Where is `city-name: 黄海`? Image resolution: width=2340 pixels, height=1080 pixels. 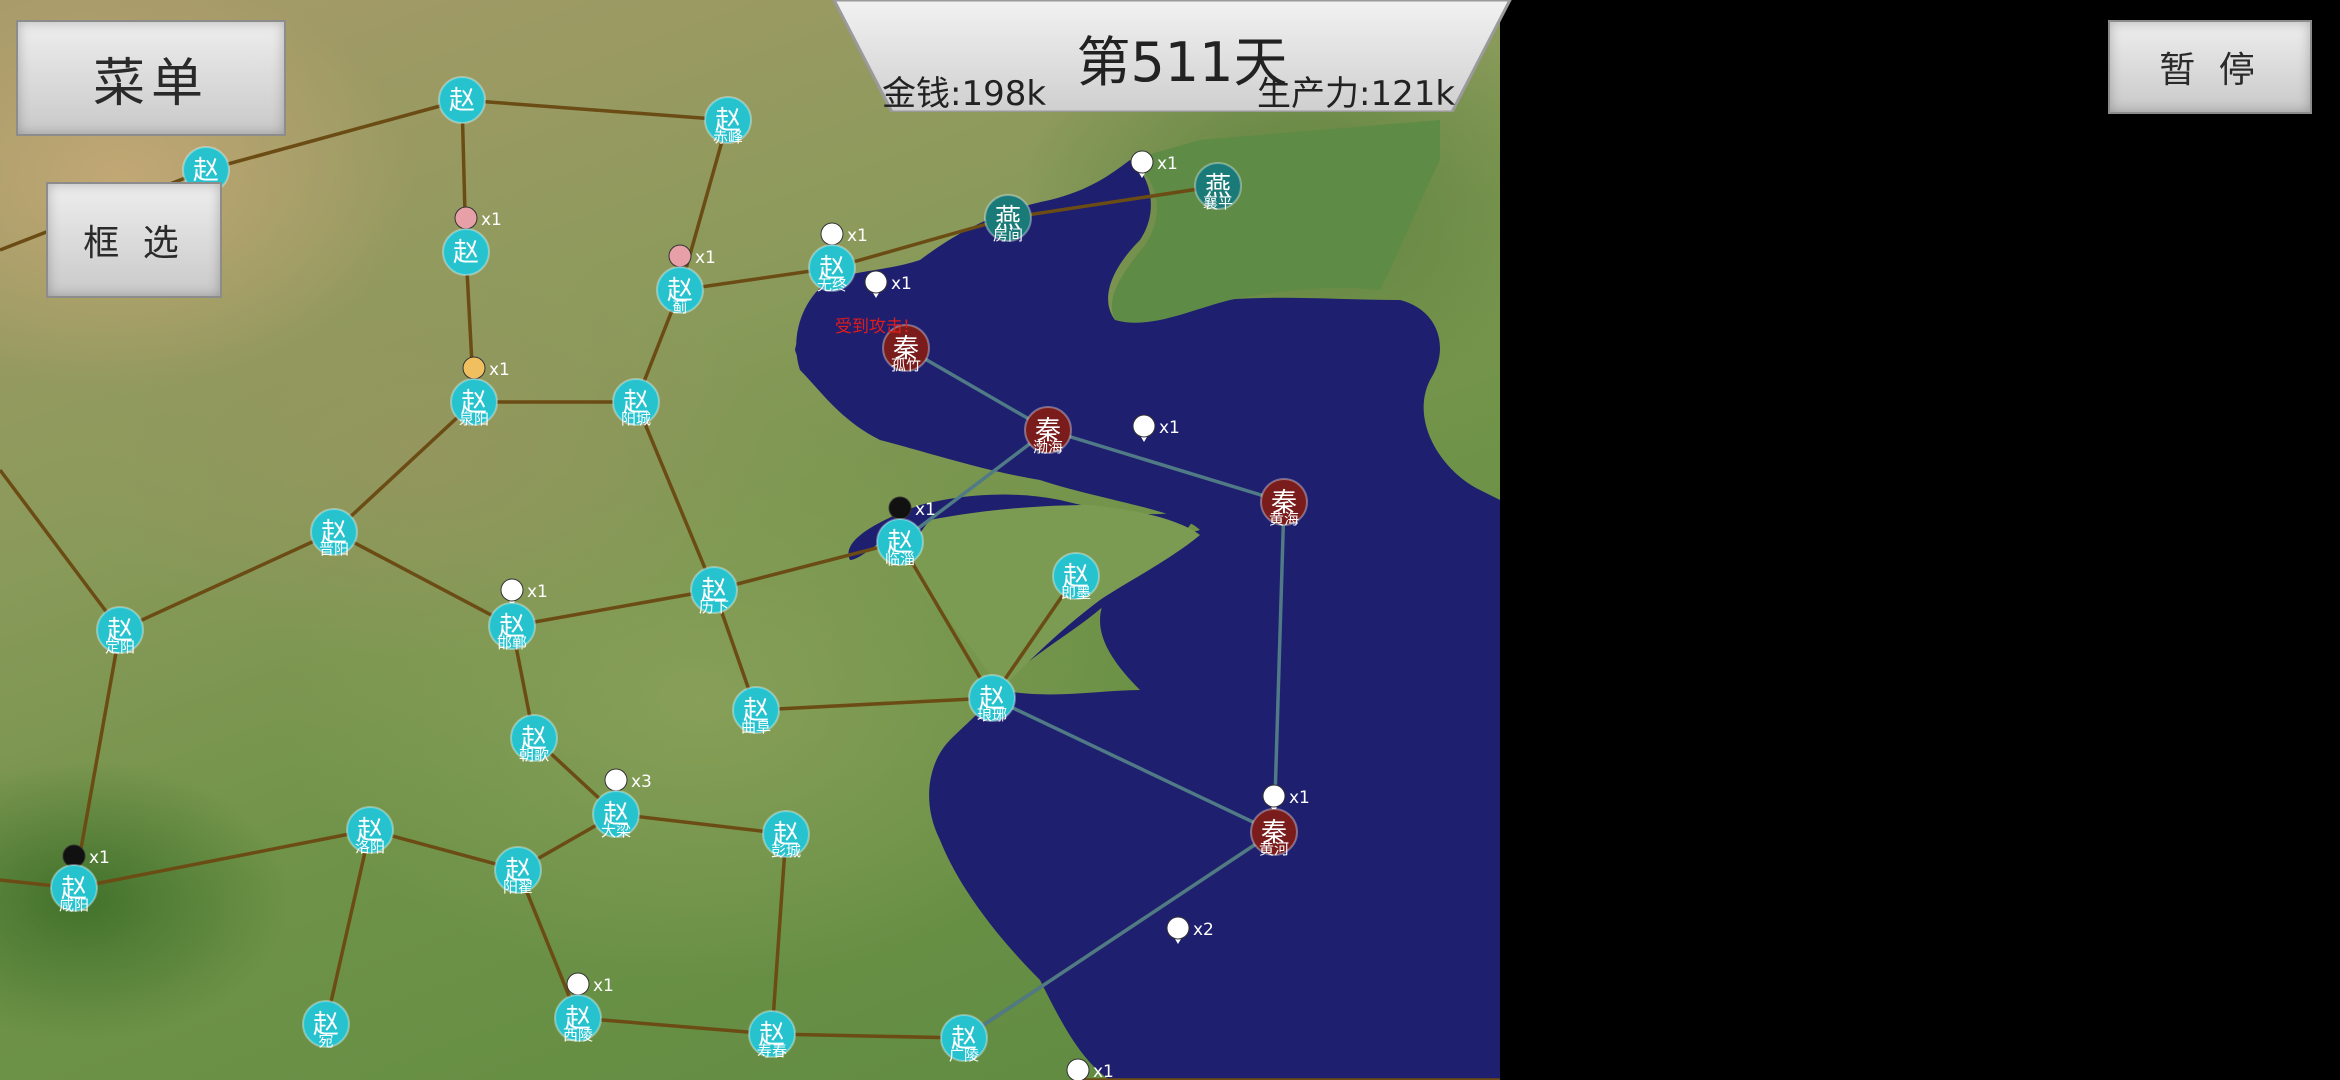 city-name: 黄海 is located at coordinates (1284, 519).